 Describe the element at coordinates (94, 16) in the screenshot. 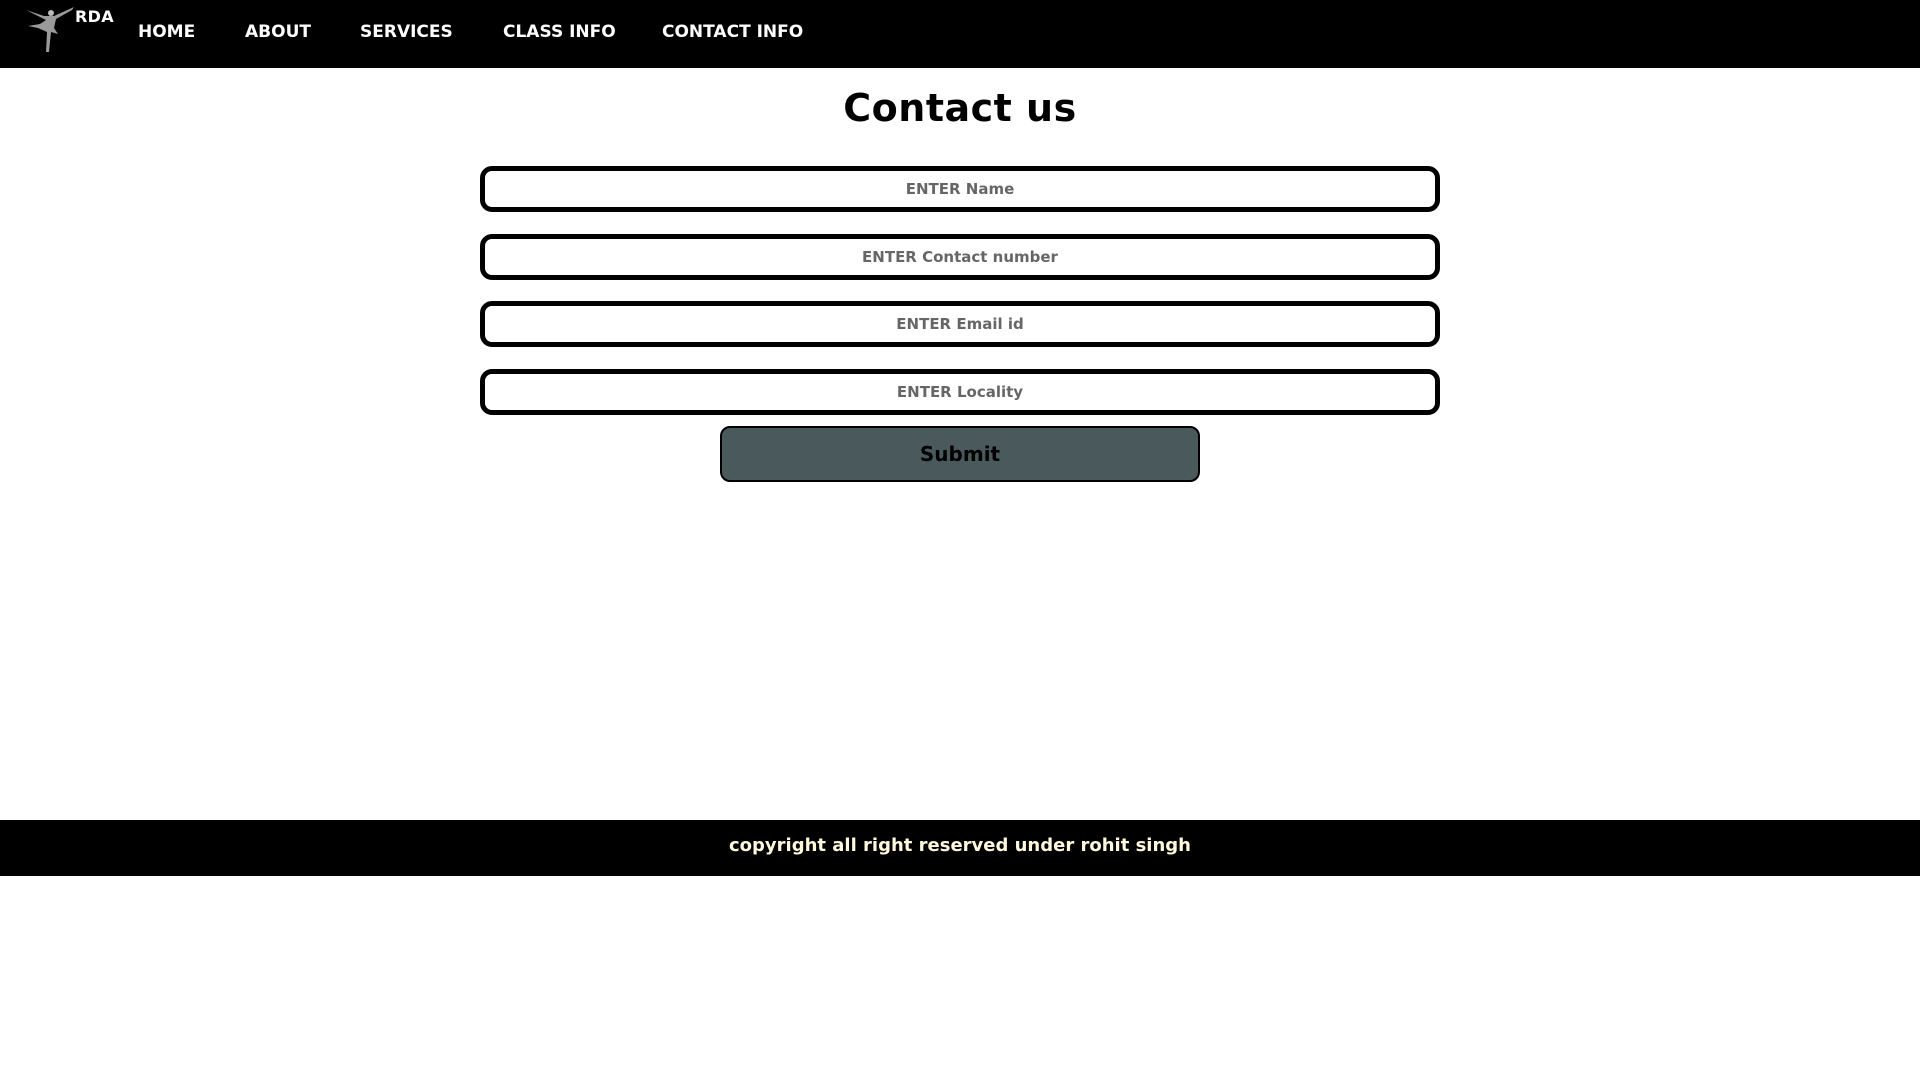

I see `brand-name: RDA` at that location.